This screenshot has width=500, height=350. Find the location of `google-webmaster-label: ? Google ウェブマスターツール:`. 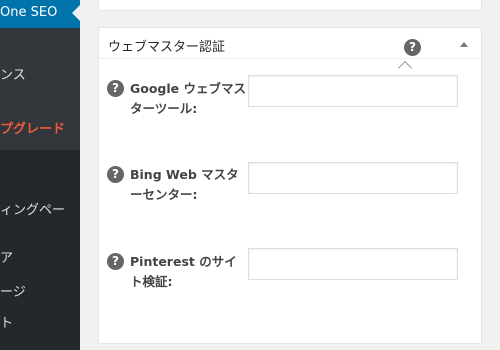

google-webmaster-label: ? Google ウェブマスターツール: is located at coordinates (177, 101).